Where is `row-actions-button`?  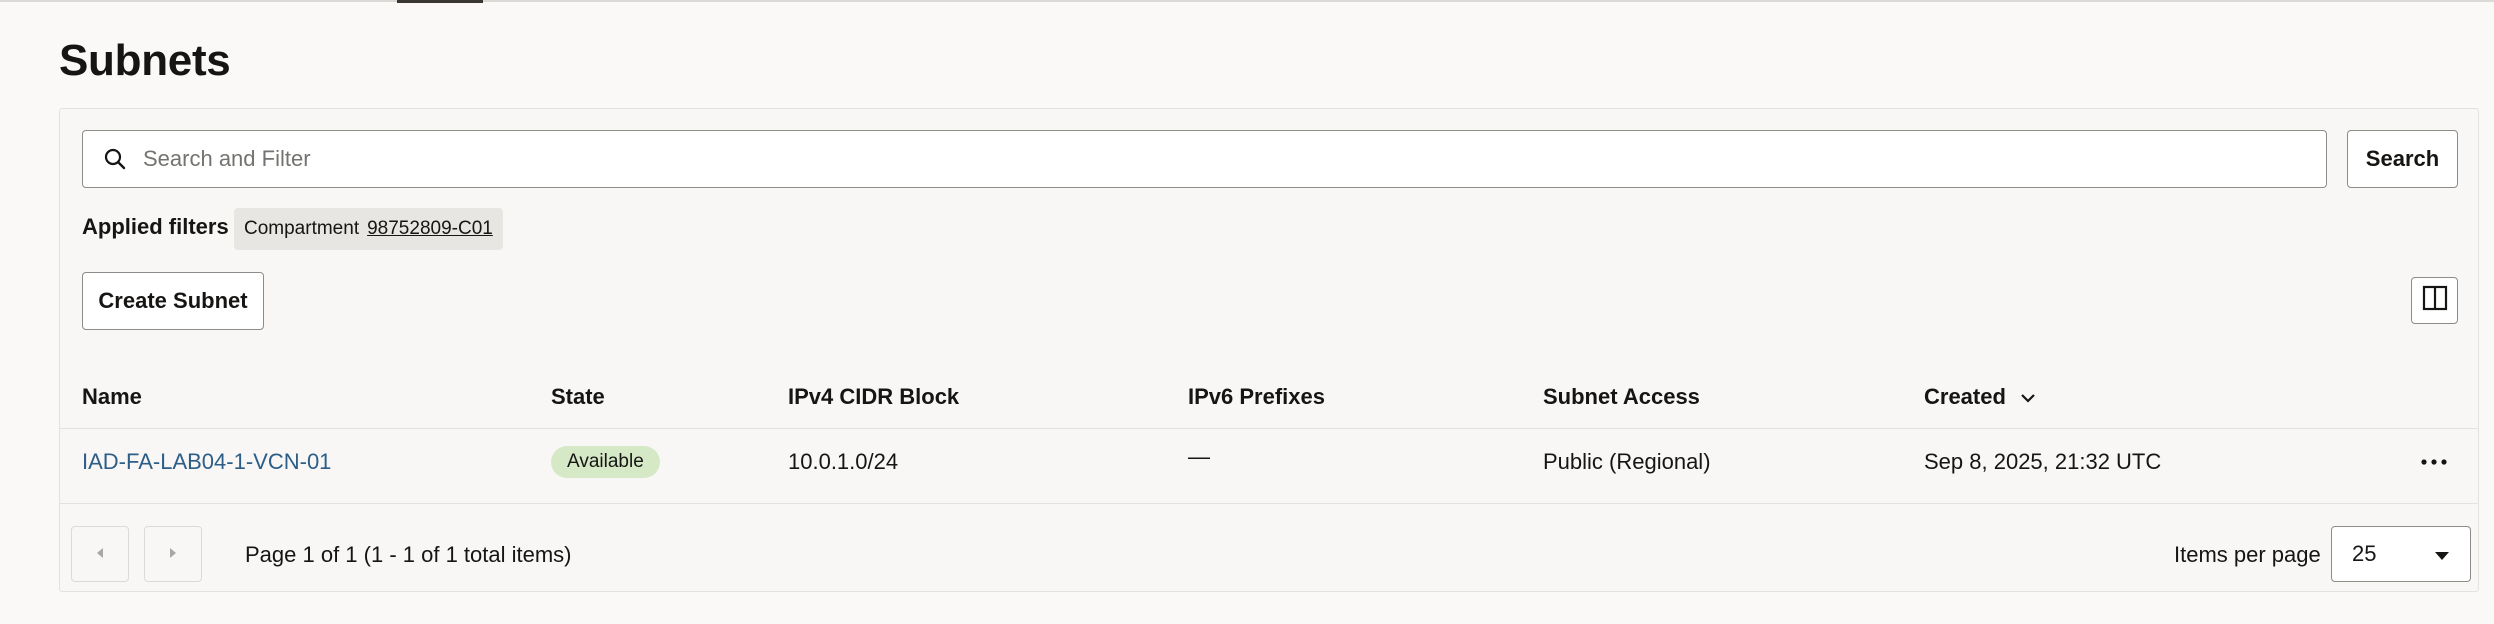 row-actions-button is located at coordinates (2434, 462).